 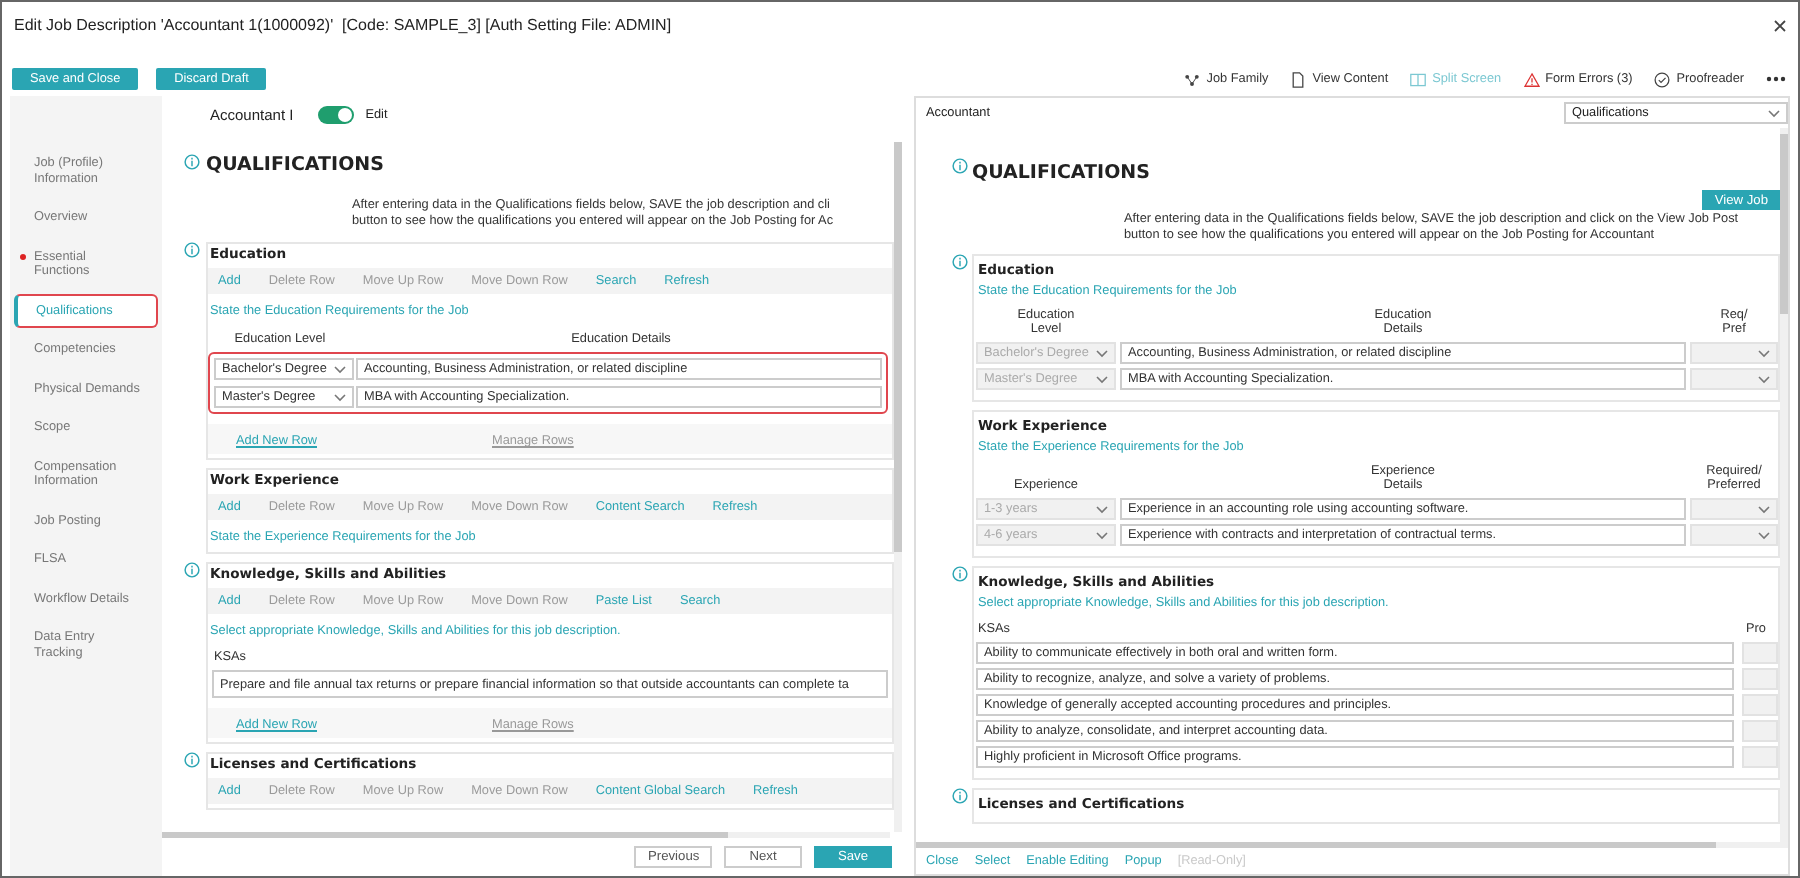 What do you see at coordinates (1662, 79) in the screenshot?
I see `check-circle-icon` at bounding box center [1662, 79].